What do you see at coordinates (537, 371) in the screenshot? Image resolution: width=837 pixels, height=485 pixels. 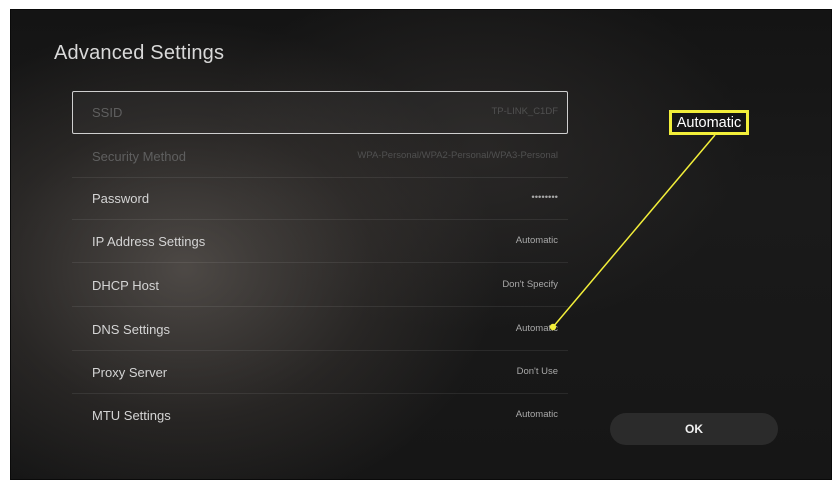 I see `setting-value: Don't Use` at bounding box center [537, 371].